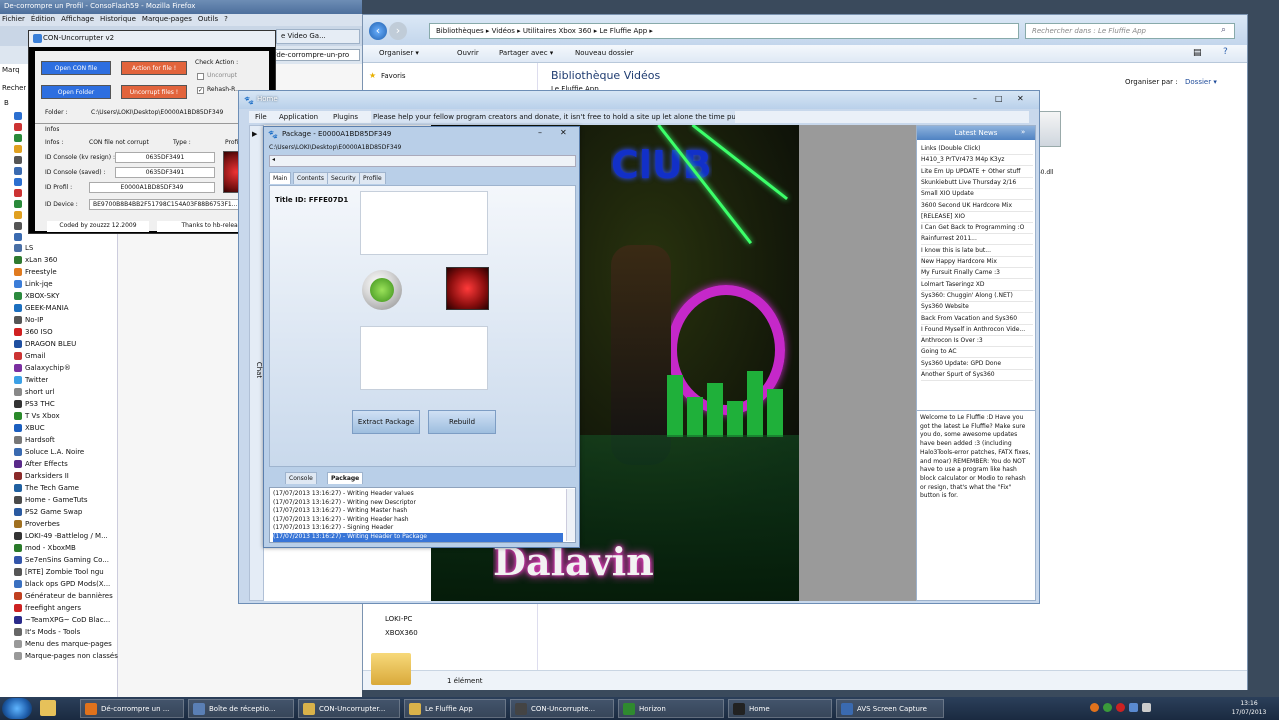  I want to click on description-box, so click(424, 223).